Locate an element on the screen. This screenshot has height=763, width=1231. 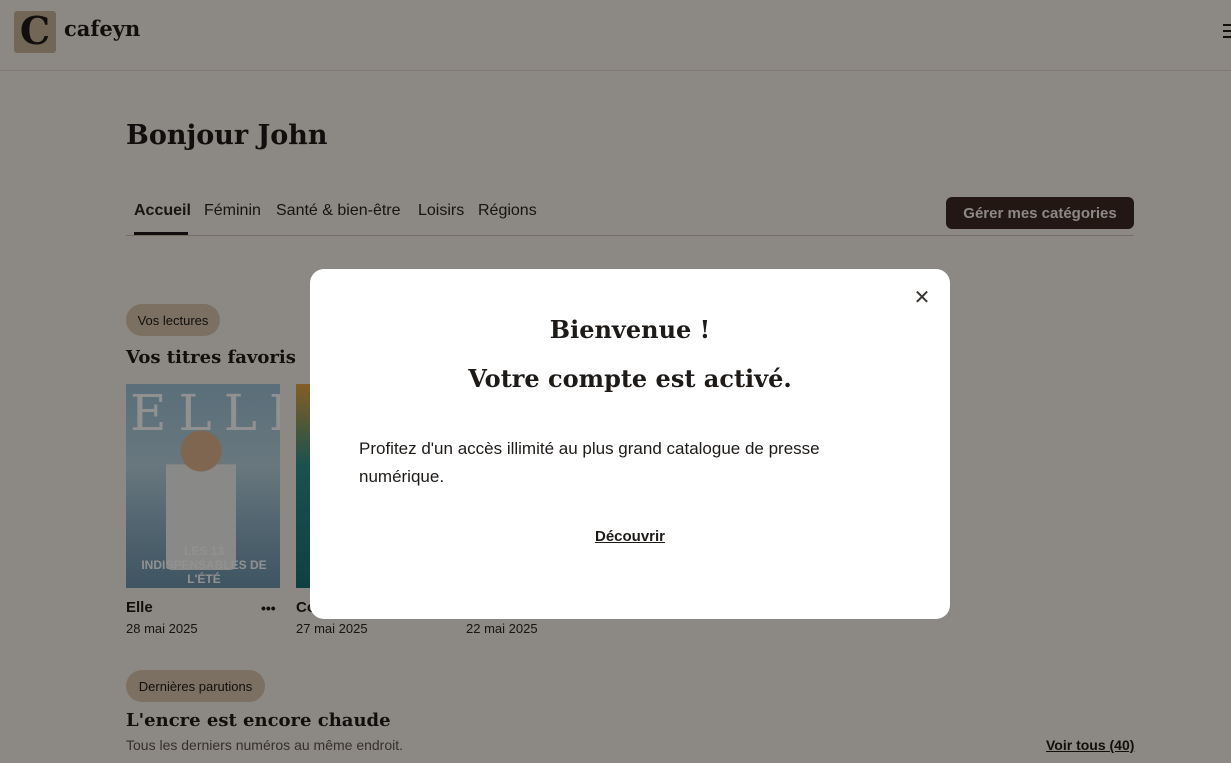
modal-heading: Bienvenue ! is located at coordinates (630, 329).